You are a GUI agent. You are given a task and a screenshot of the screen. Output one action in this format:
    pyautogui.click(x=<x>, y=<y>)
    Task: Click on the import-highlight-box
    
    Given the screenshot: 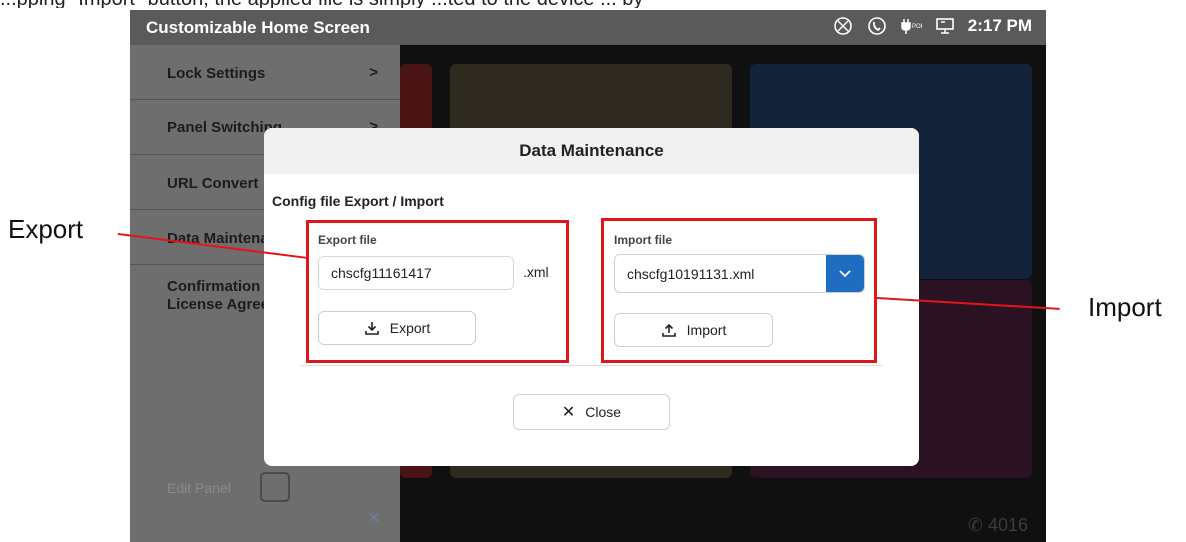 What is the action you would take?
    pyautogui.click(x=739, y=290)
    